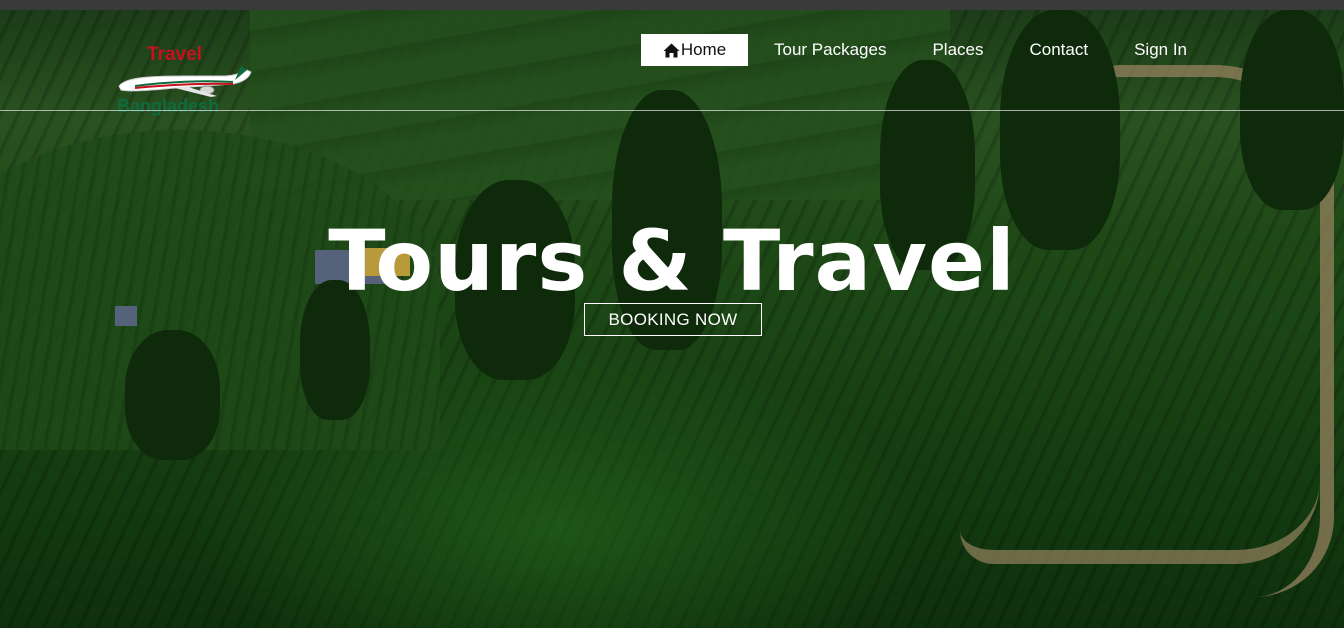  I want to click on logo-subtitle: Bangladesh, so click(168, 106).